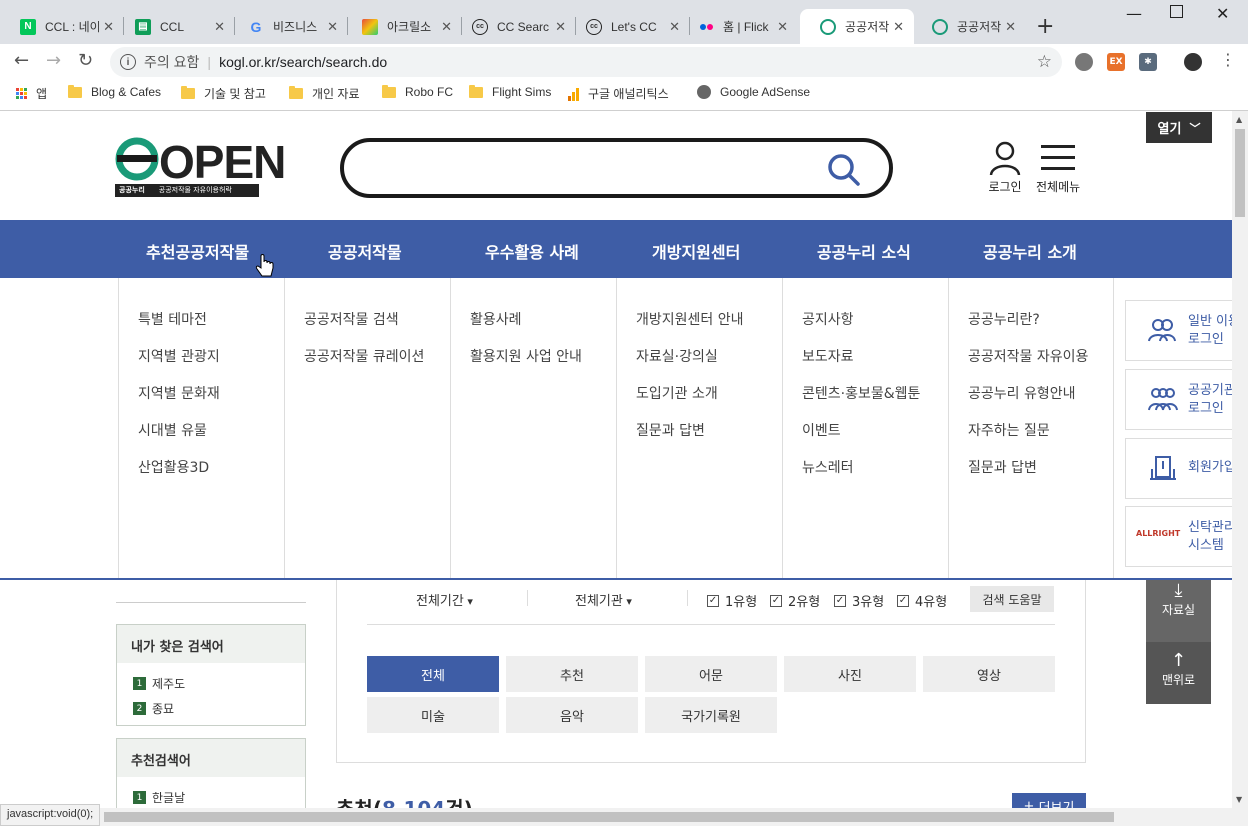 This screenshot has height=826, width=1248. Describe the element at coordinates (1148, 62) in the screenshot. I see `extension-puzzle-icon: ✱` at that location.